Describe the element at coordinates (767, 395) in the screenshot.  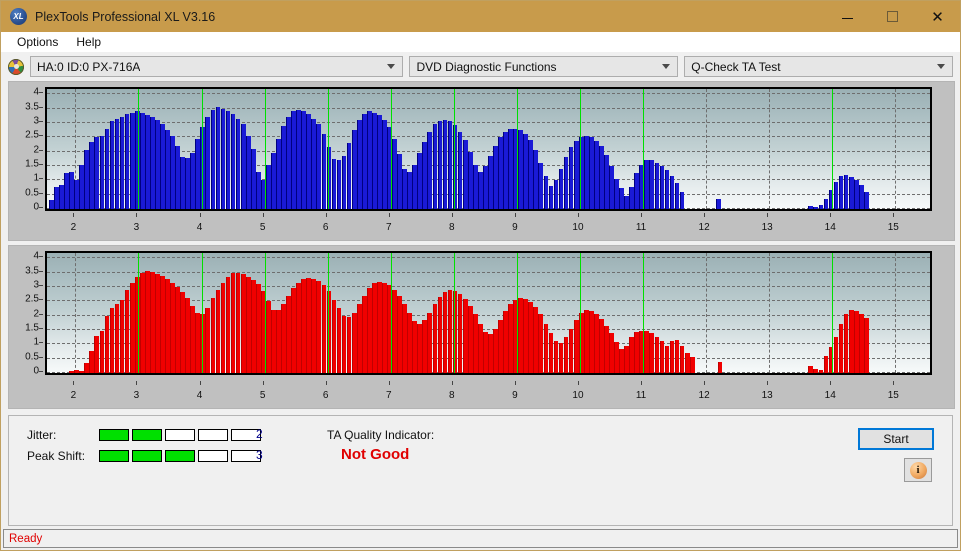
I see `x-axis-tick-label: 13` at that location.